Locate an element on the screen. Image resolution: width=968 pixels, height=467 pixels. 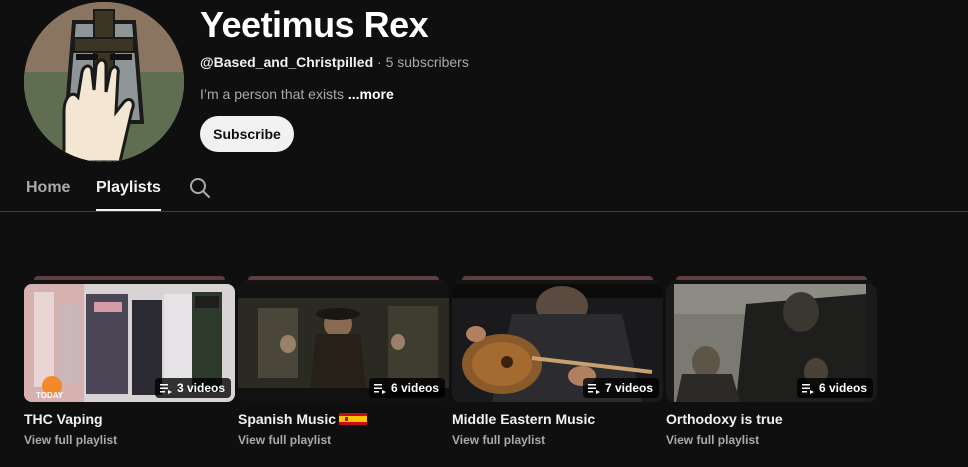
more-link: ...more is located at coordinates (371, 94).